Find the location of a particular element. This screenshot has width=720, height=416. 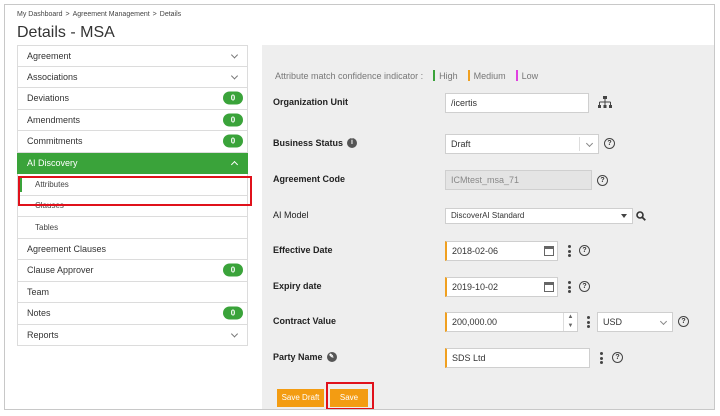

party-name-row: Party Name ✎ SDS Ltd ? is located at coordinates (488, 358).